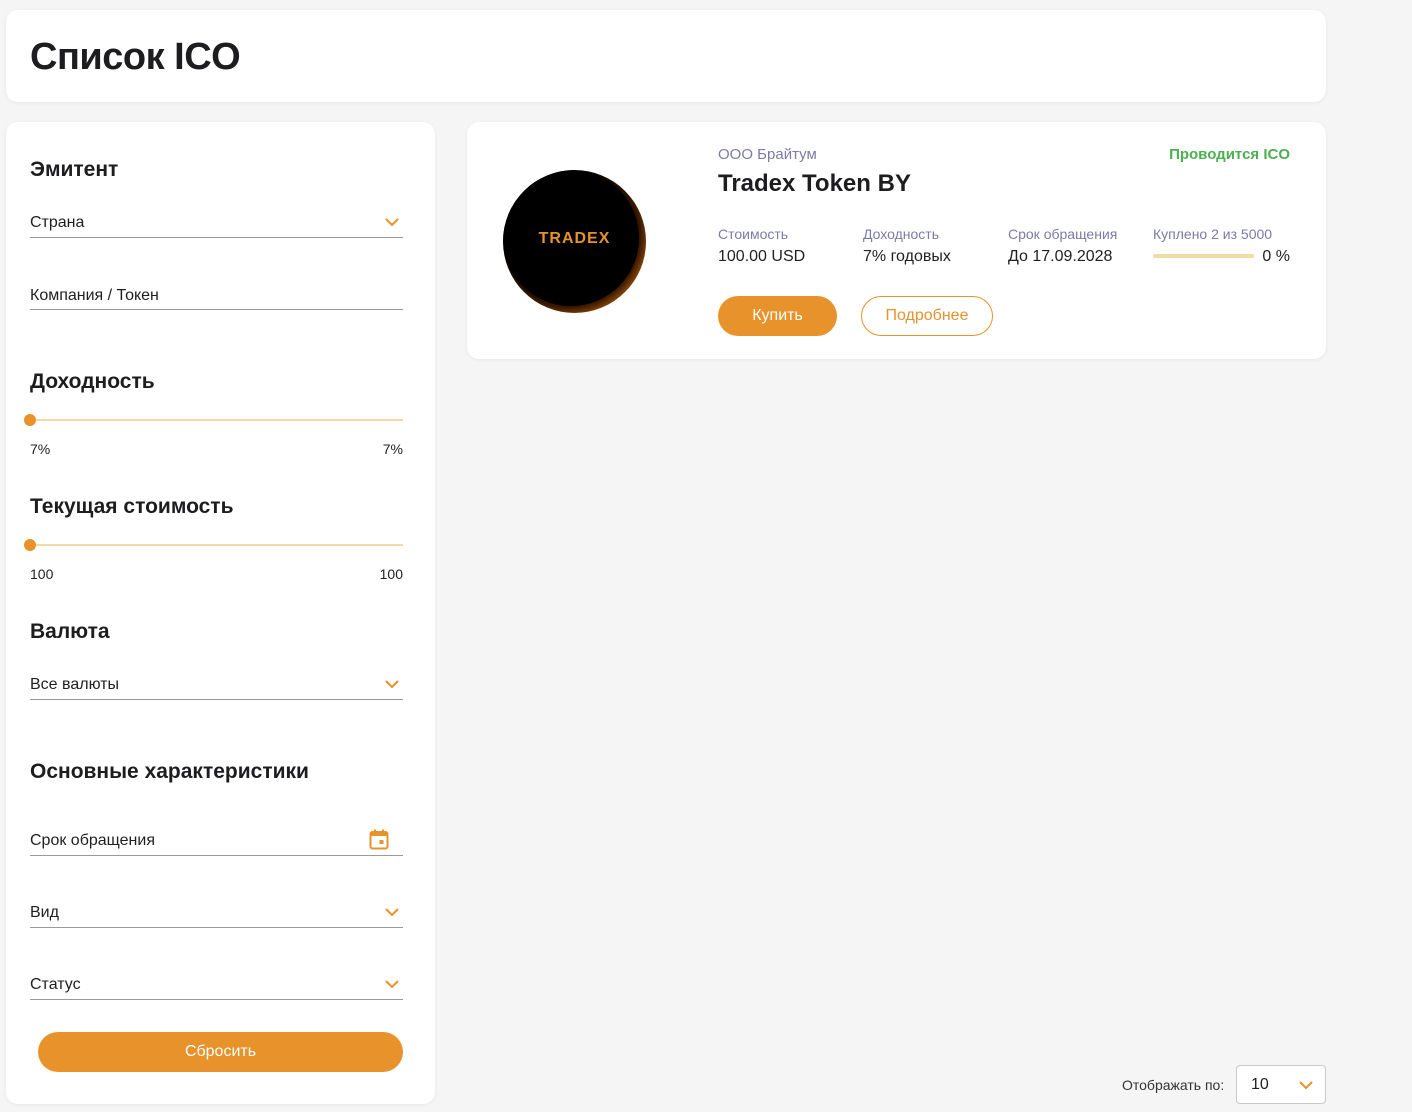  I want to click on details-button: Подробнее, so click(927, 316).